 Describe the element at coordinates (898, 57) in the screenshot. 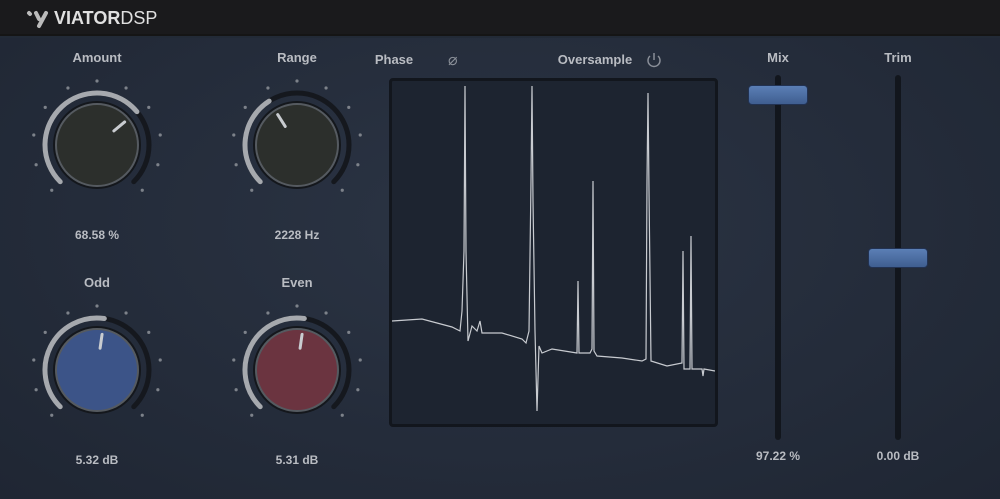

I see `trim-label: Trim` at that location.